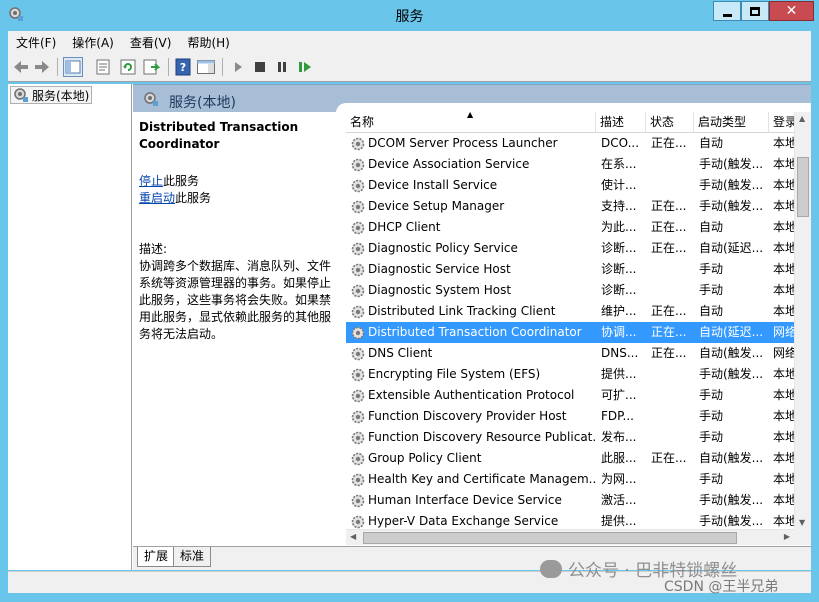 Image resolution: width=819 pixels, height=602 pixels. What do you see at coordinates (802, 320) in the screenshot?
I see `vertical-scrollbar: ▲ ▼` at bounding box center [802, 320].